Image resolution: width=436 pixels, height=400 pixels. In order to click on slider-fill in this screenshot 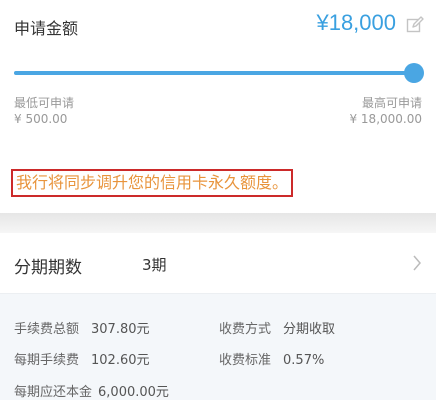, I will do `click(214, 73)`.